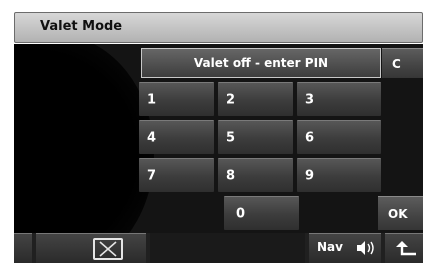 The image size is (438, 263). What do you see at coordinates (396, 63) in the screenshot?
I see `clear-label: C` at bounding box center [396, 63].